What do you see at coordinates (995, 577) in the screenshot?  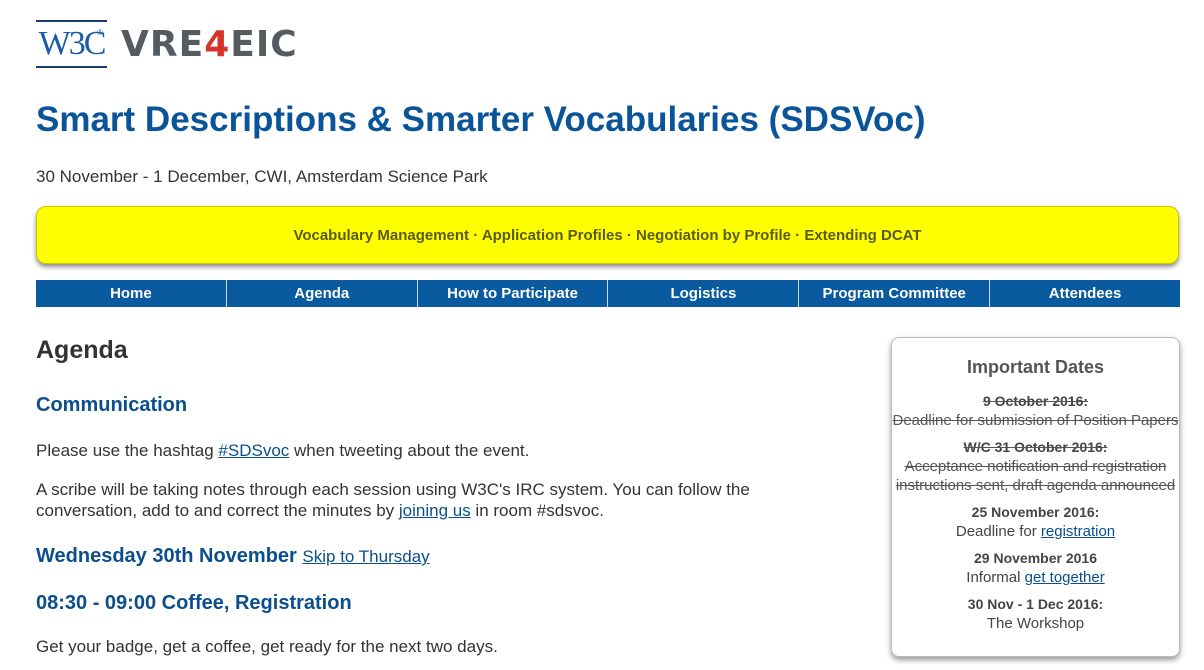 I see `date-description-text: Informal` at bounding box center [995, 577].